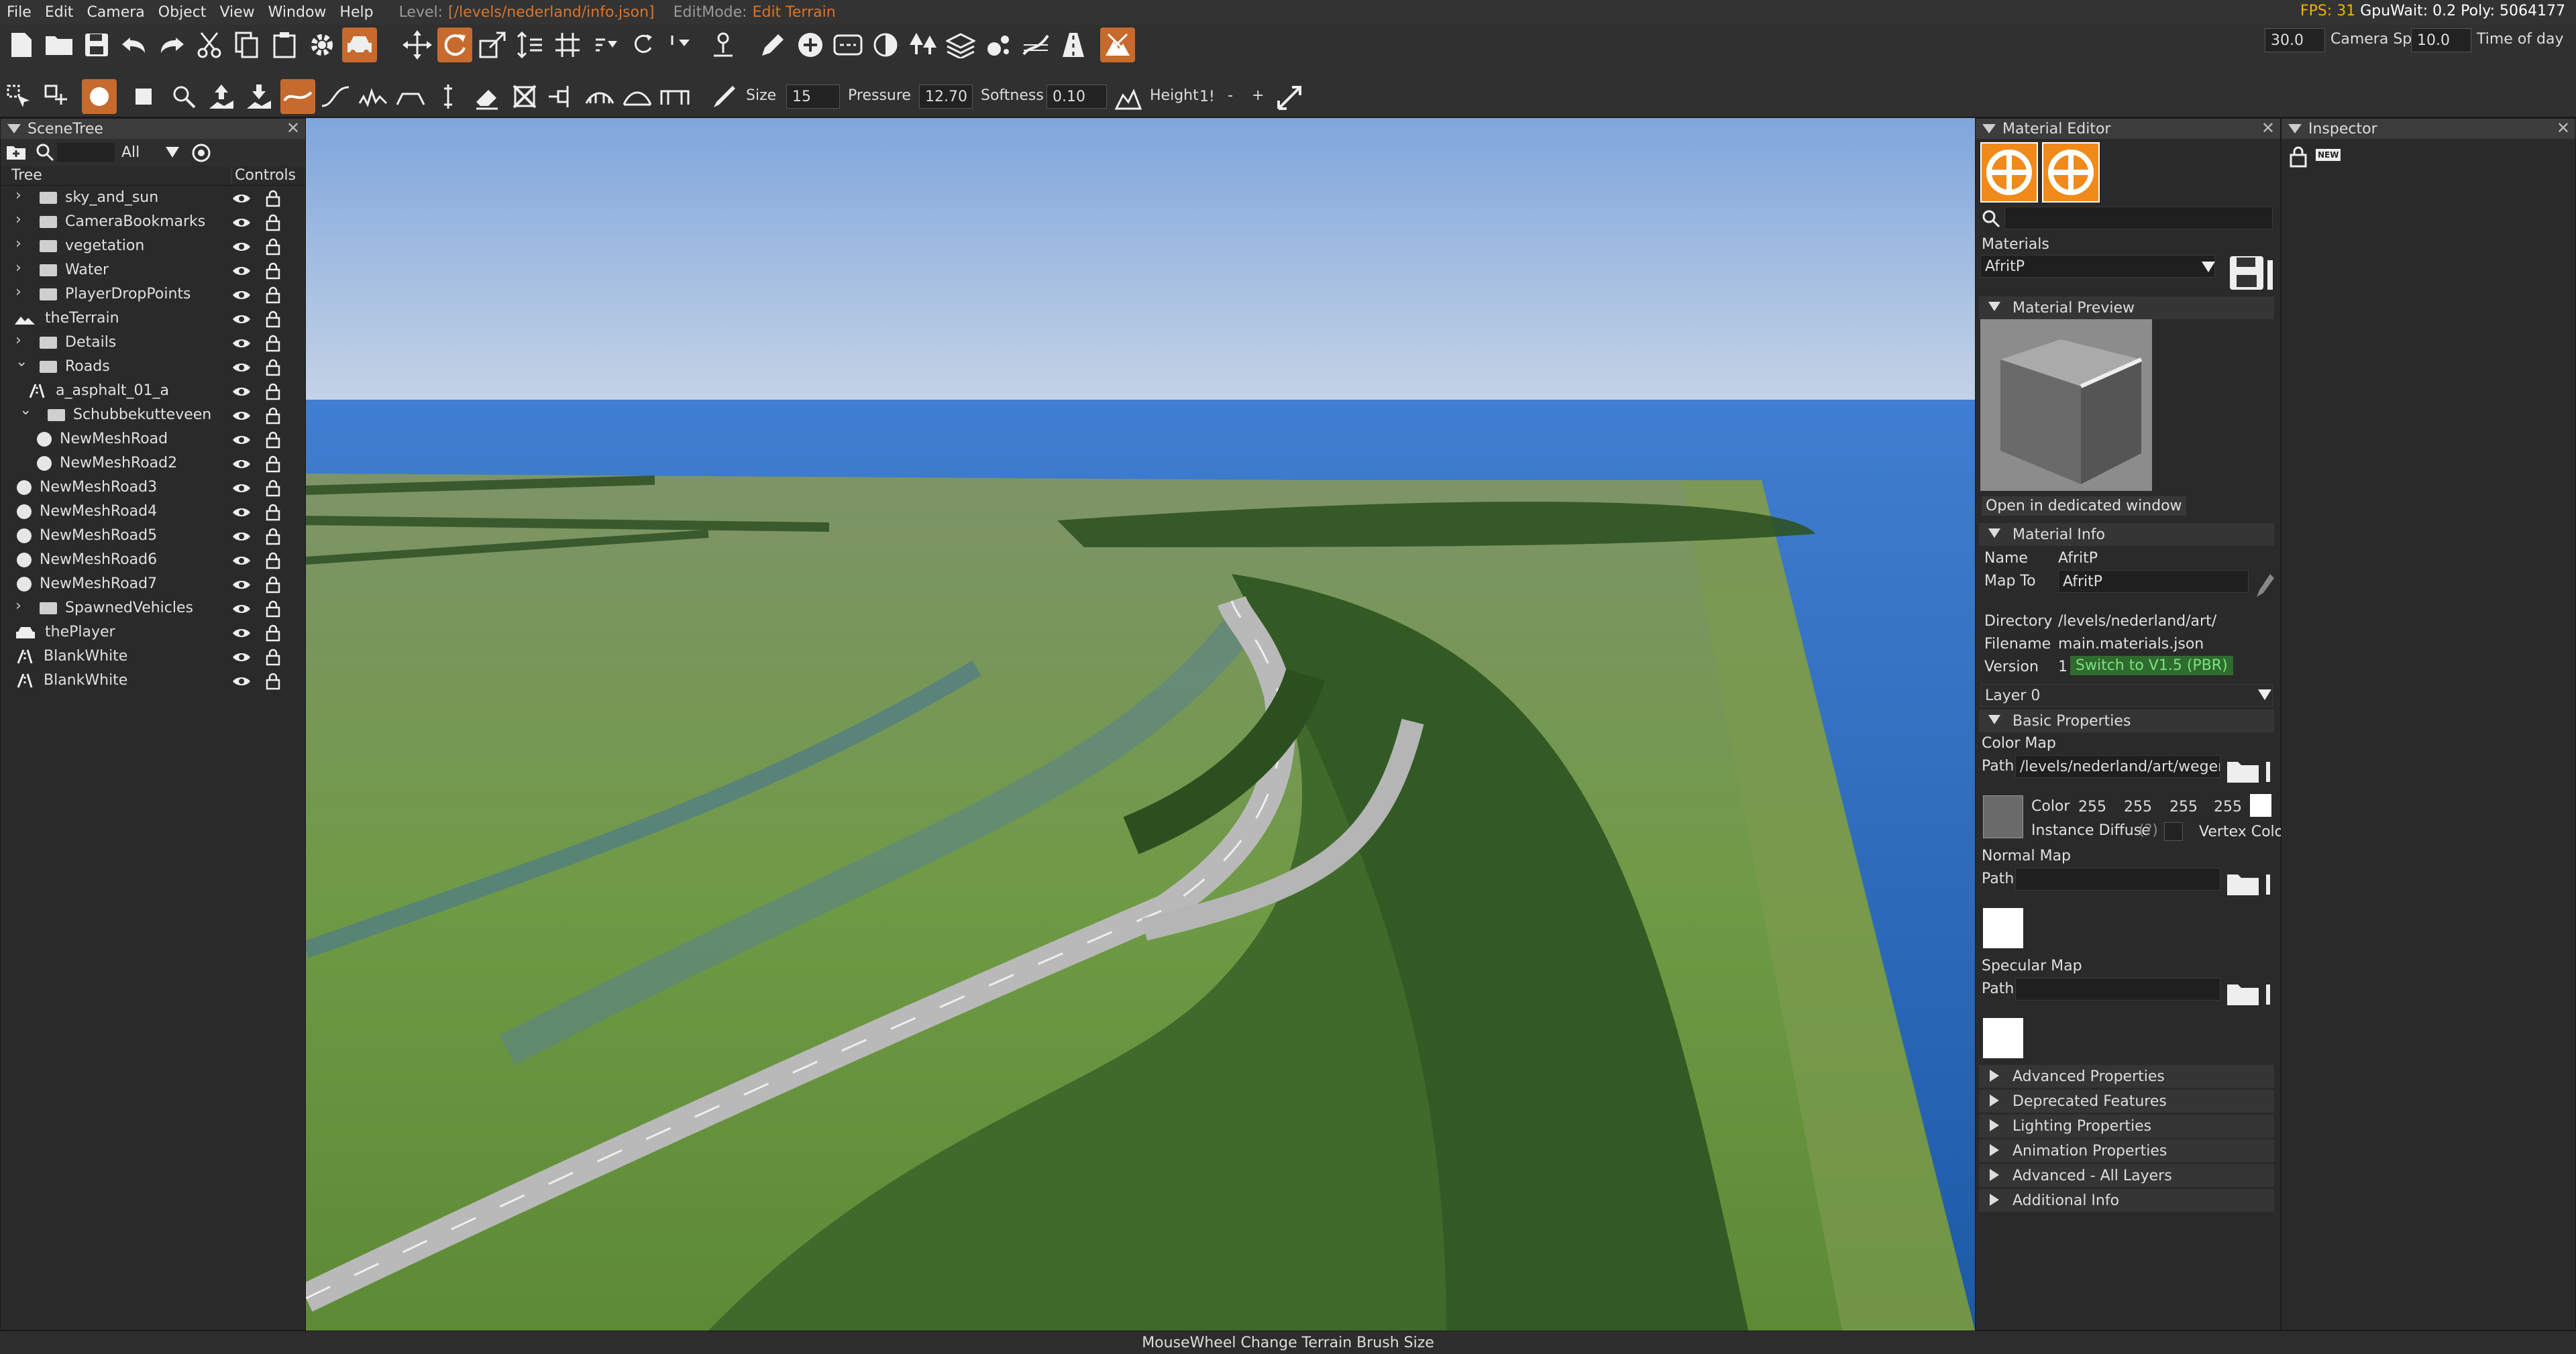 Image resolution: width=2576 pixels, height=1354 pixels. I want to click on select-tool-icon, so click(18, 96).